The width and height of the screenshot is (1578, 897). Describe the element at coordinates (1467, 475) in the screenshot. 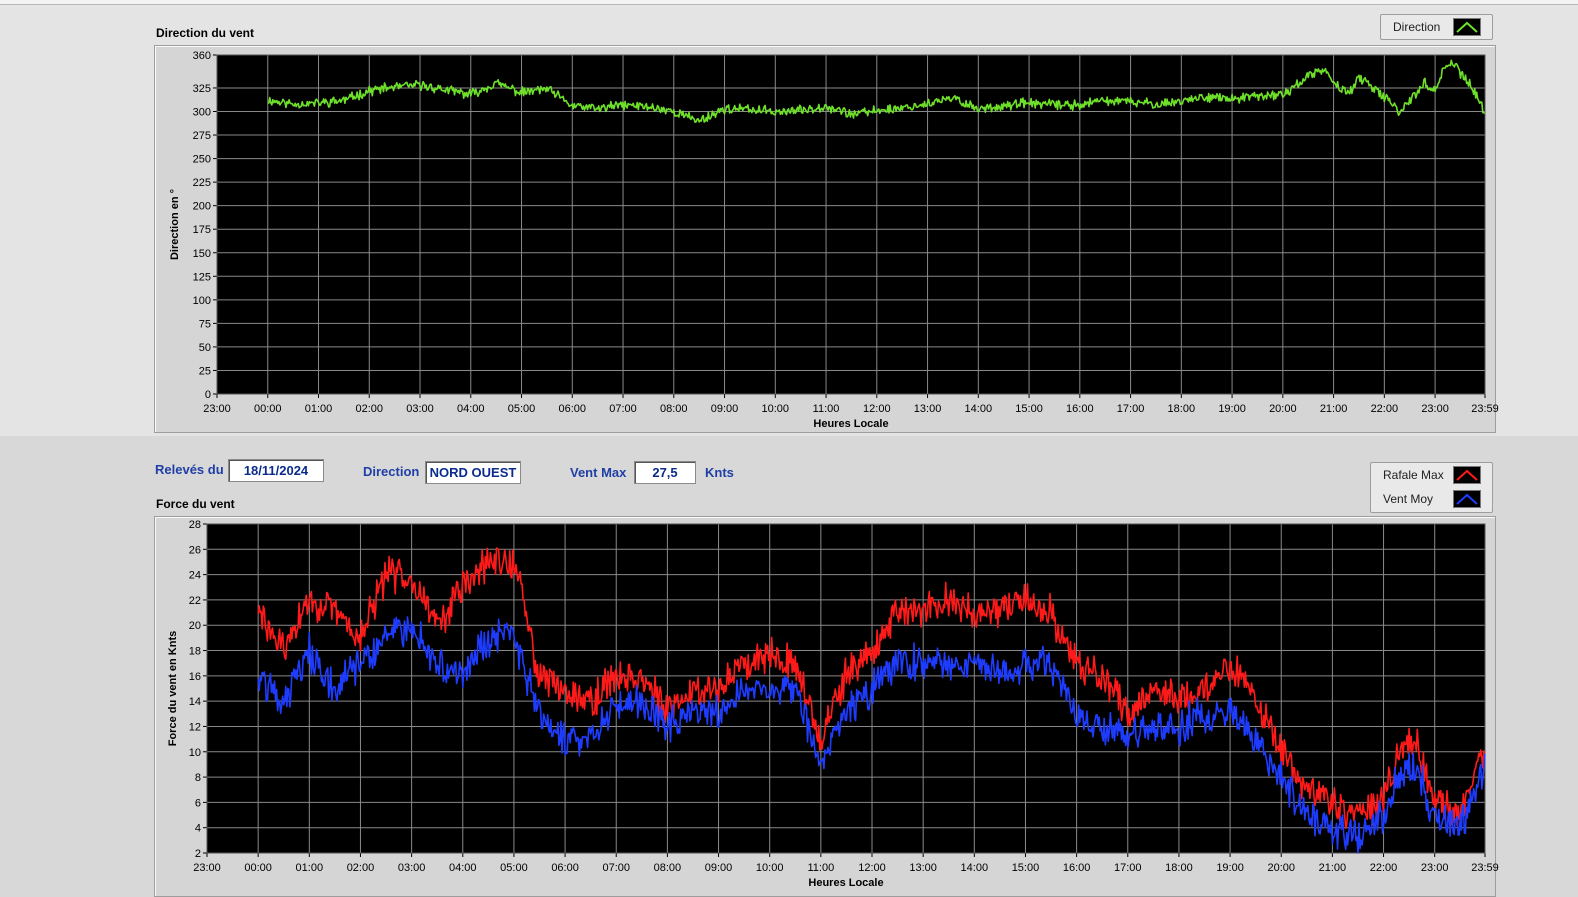

I see `red-line-swatch-icon` at that location.